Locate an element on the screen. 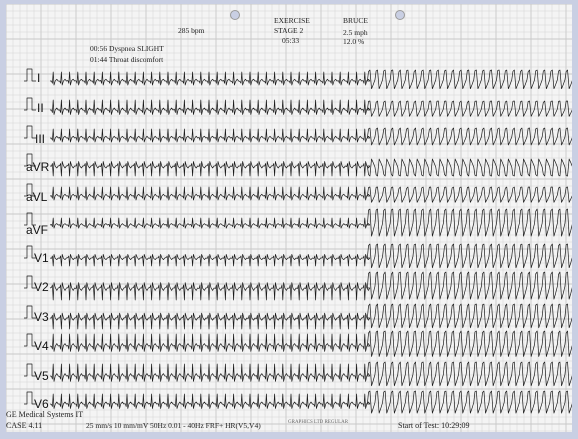 The image size is (578, 439). lead-label-v5: V5 is located at coordinates (41, 376).